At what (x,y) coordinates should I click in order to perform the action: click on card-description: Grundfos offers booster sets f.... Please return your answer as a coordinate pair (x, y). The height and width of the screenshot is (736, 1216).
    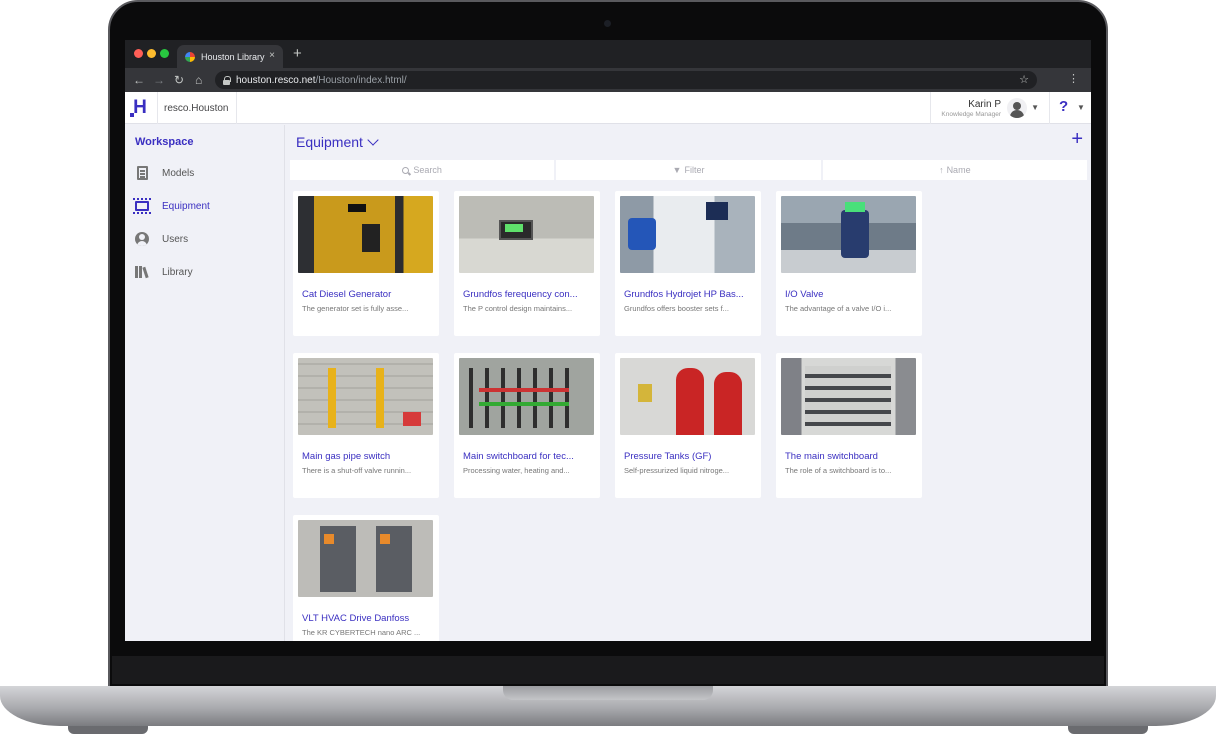
    Looking at the image, I should click on (676, 308).